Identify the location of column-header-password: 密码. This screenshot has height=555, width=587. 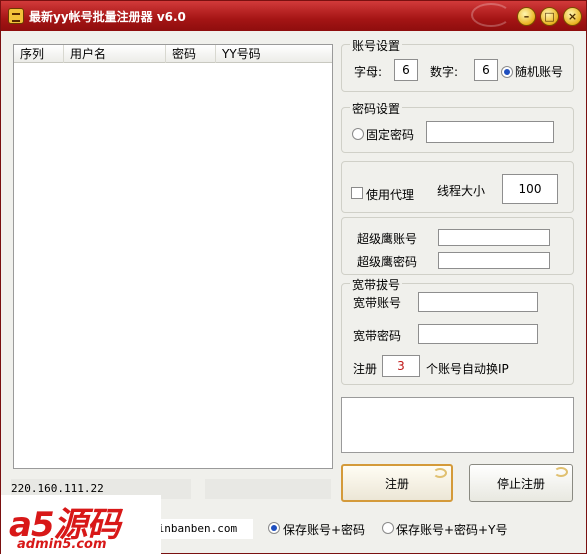
(191, 54).